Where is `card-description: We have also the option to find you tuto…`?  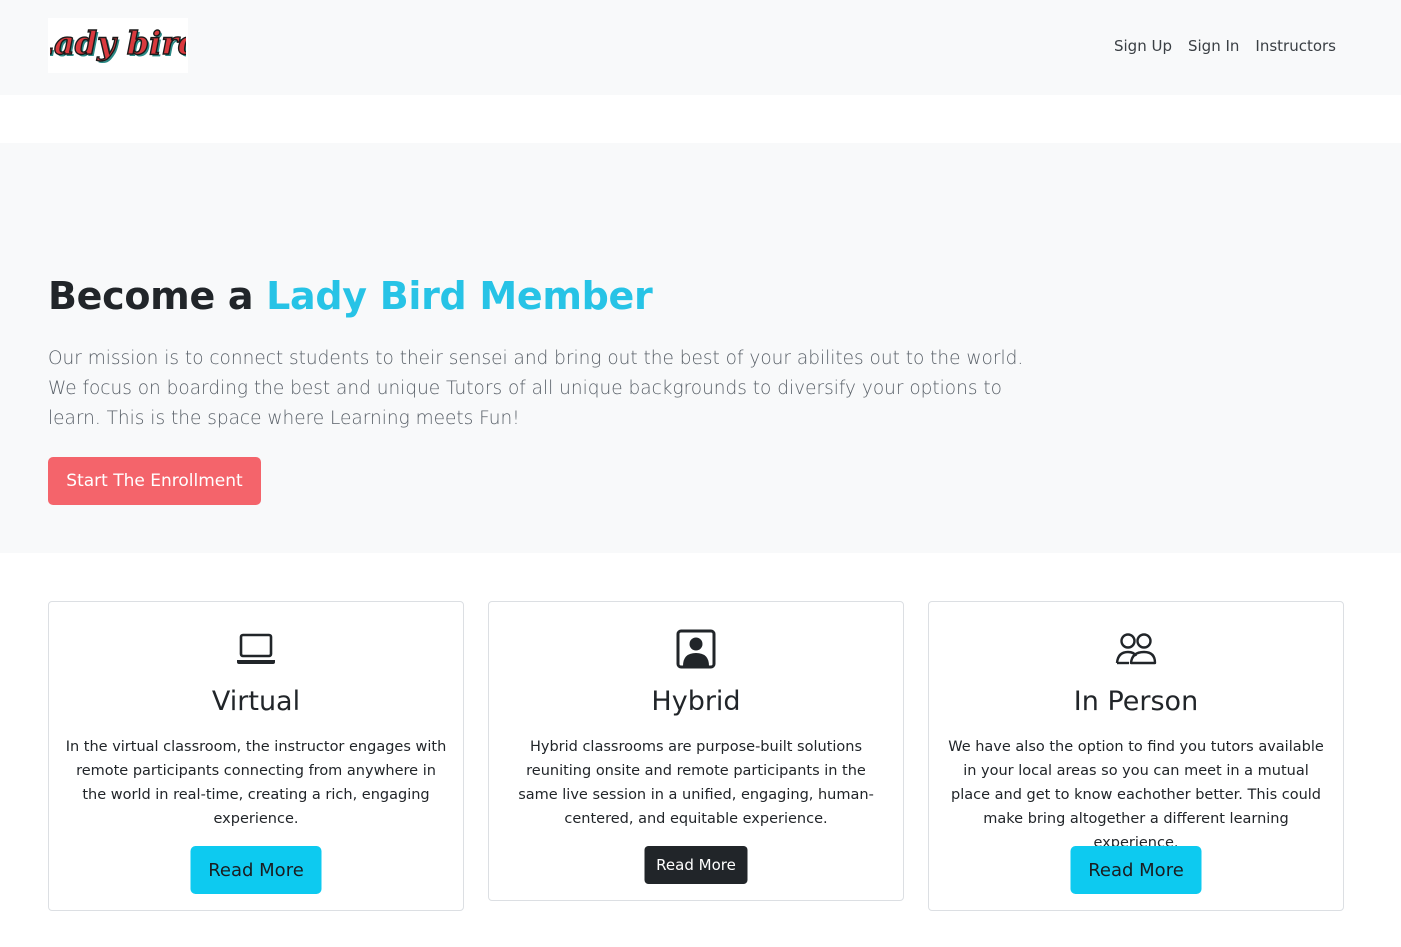
card-description: We have also the option to find you tuto… is located at coordinates (1136, 795).